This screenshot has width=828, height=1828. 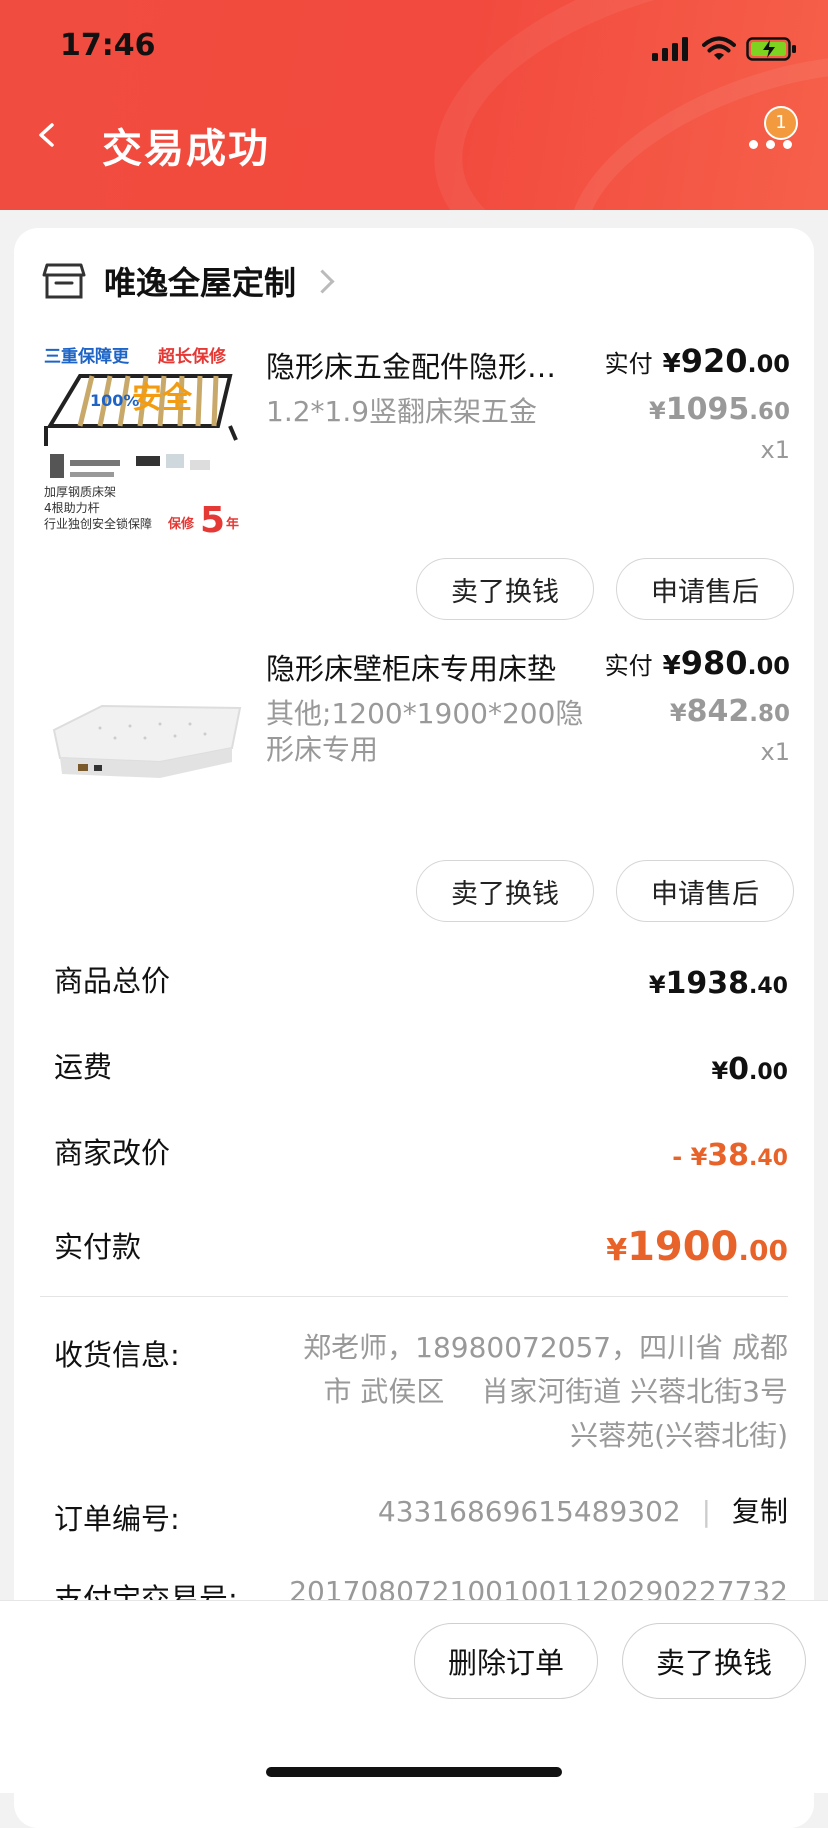 I want to click on product-name: 隐形床五金配件隐形床五金, so click(x=421, y=365).